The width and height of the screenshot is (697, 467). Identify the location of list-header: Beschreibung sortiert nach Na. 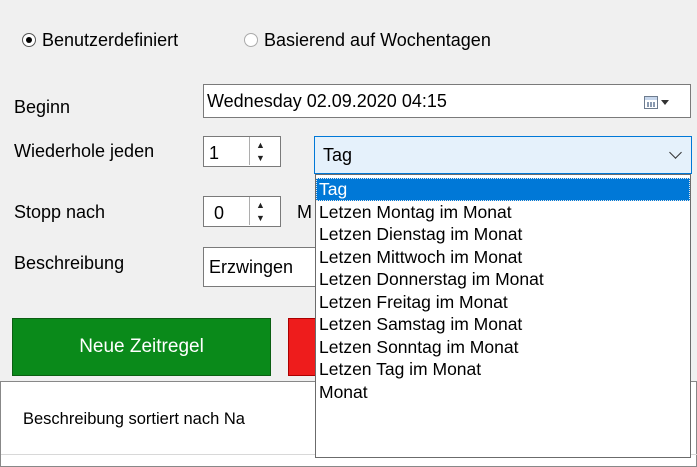
(134, 419).